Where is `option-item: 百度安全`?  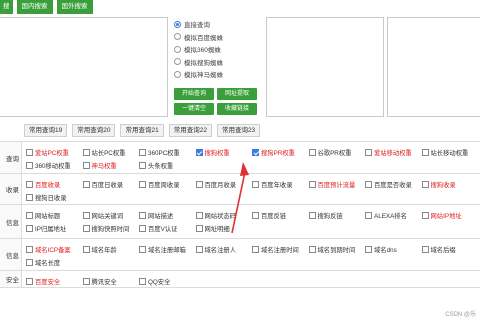 option-item: 百度安全 is located at coordinates (54, 281).